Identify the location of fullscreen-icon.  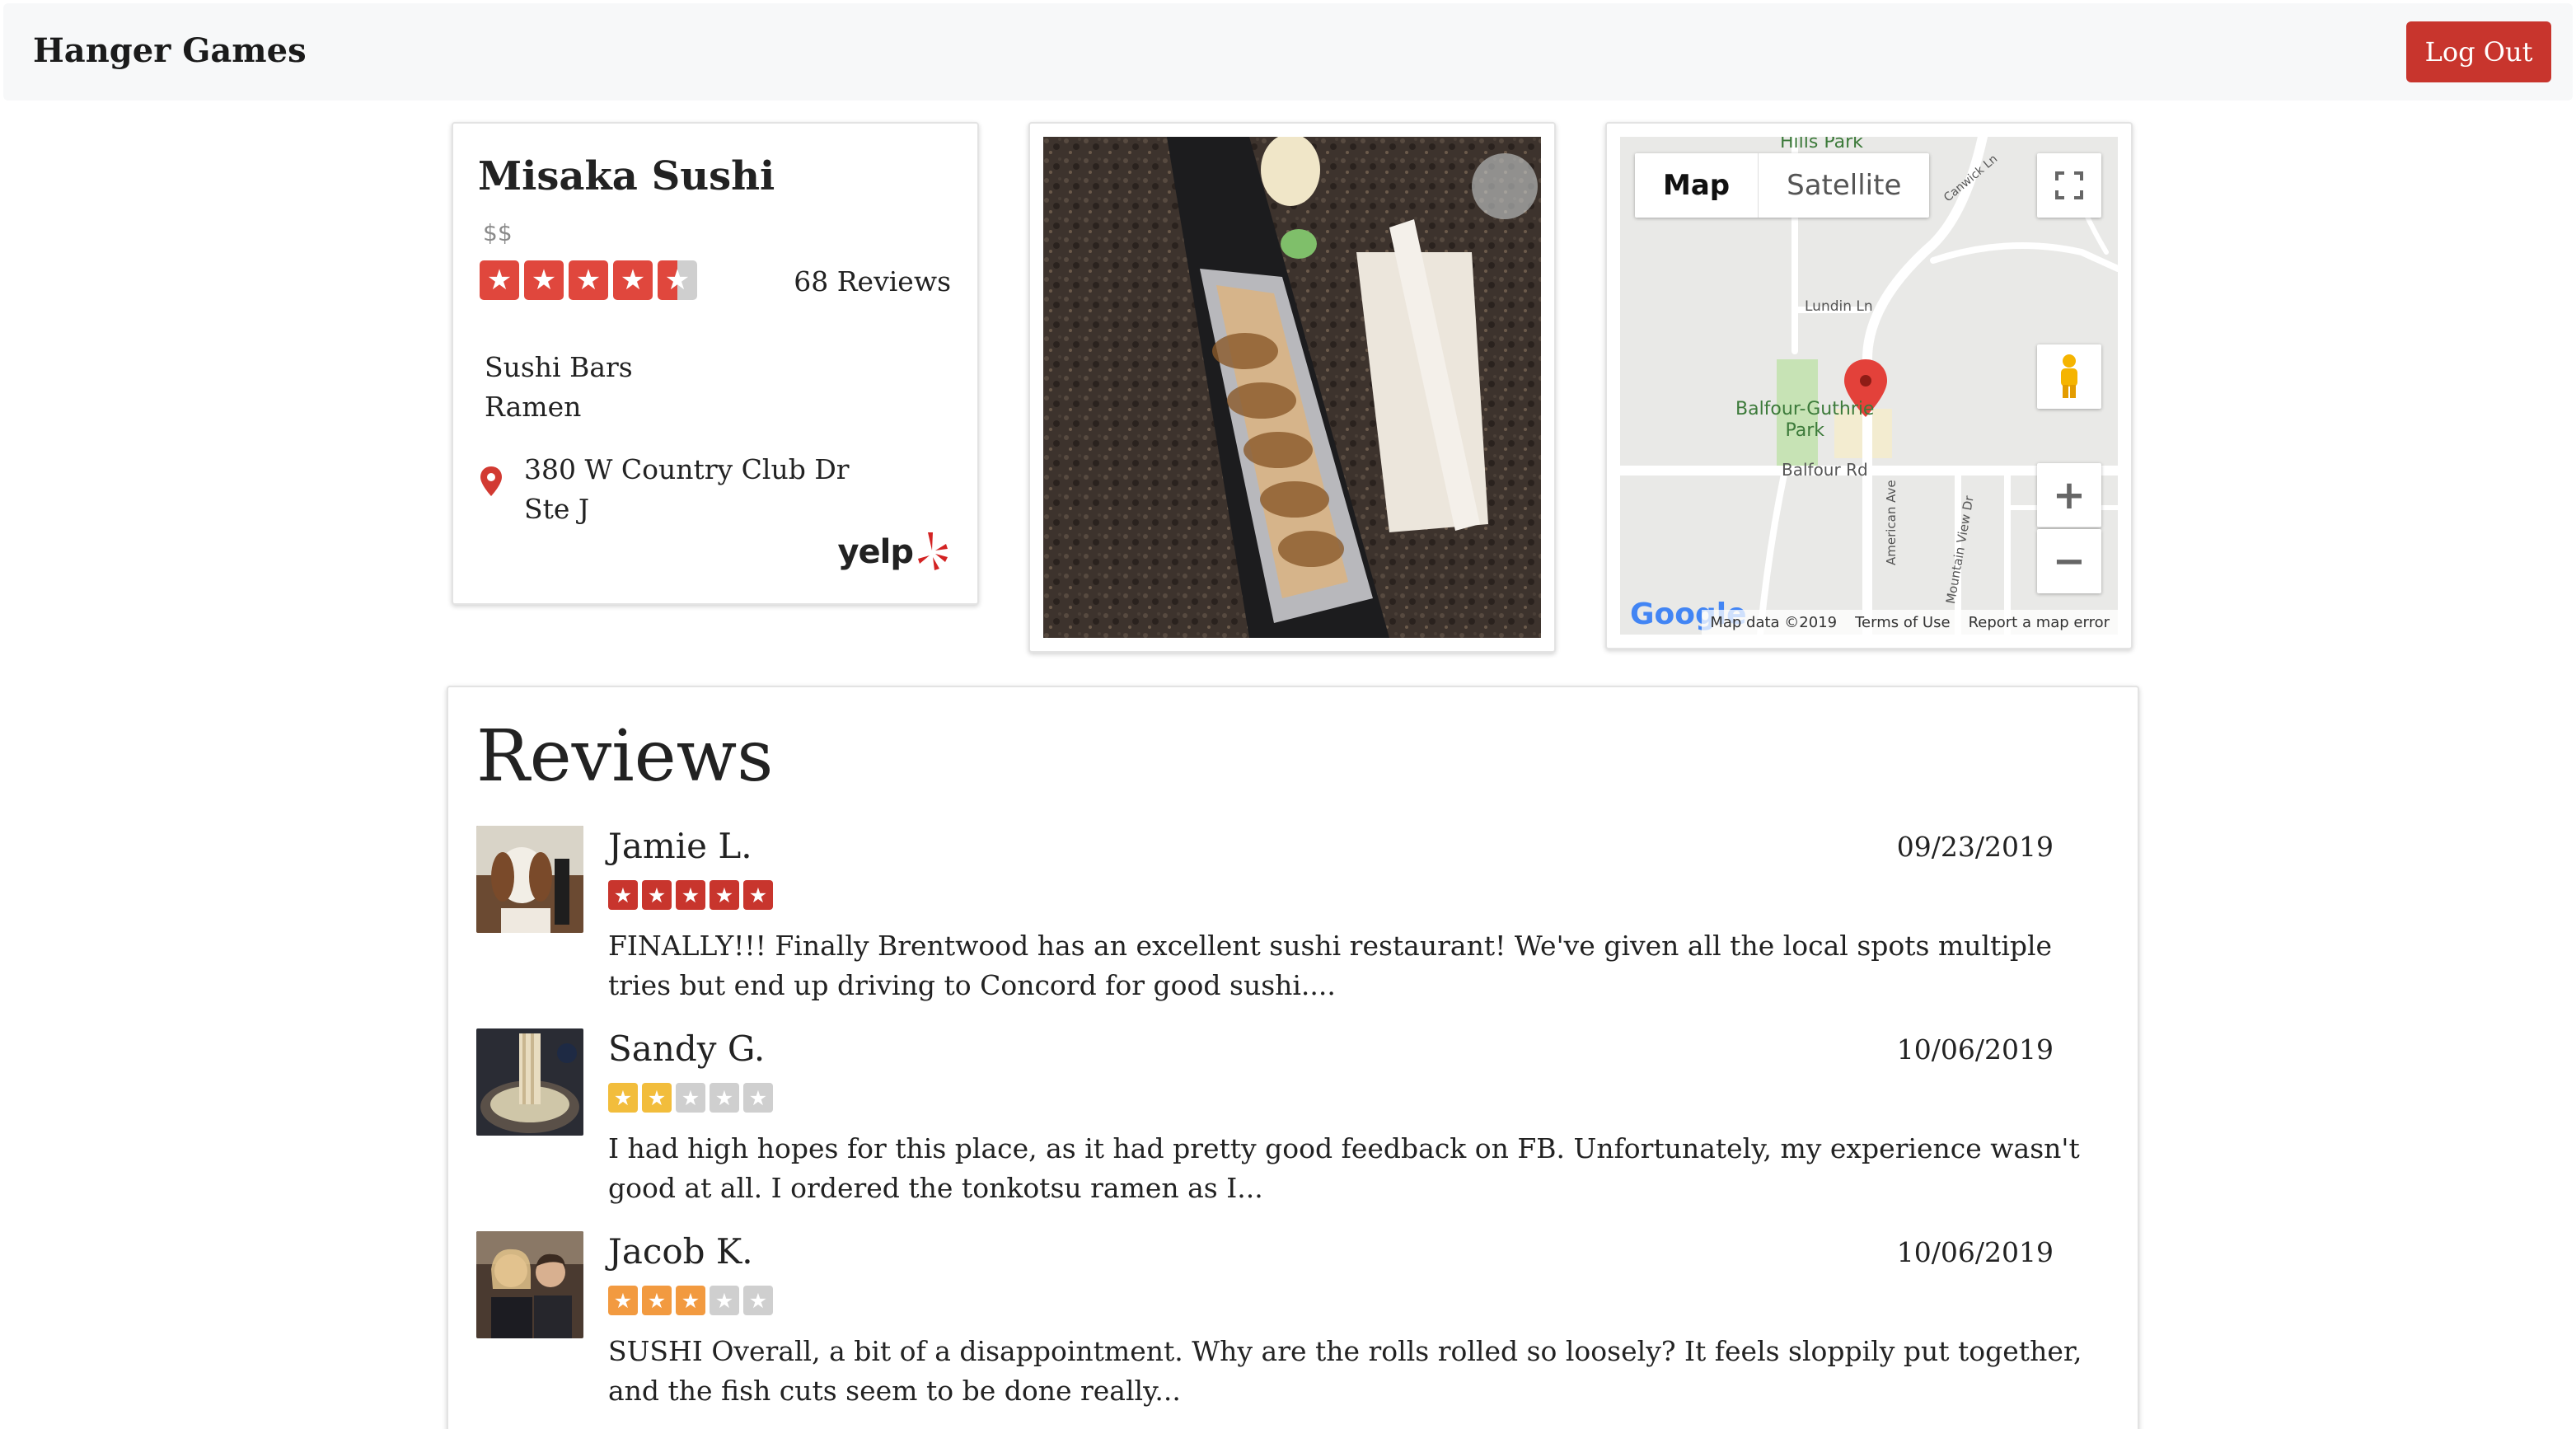
(2069, 185).